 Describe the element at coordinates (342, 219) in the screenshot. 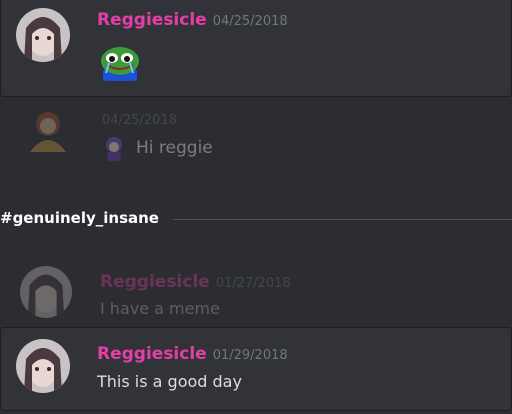

I see `divider-line` at that location.